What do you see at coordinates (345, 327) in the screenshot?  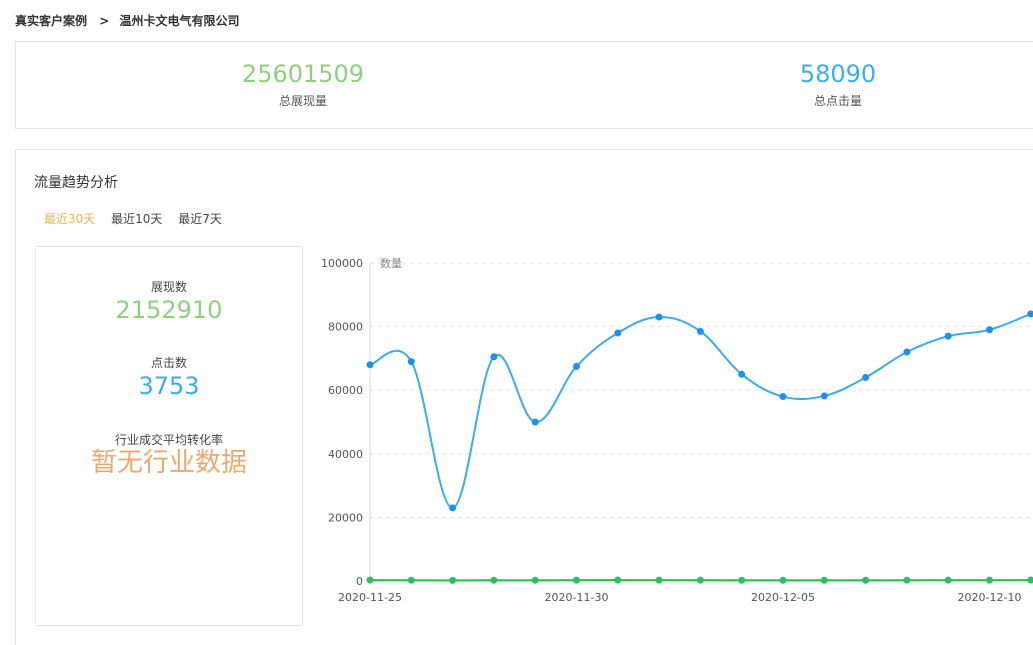 I see `y-tick-label: 80000` at bounding box center [345, 327].